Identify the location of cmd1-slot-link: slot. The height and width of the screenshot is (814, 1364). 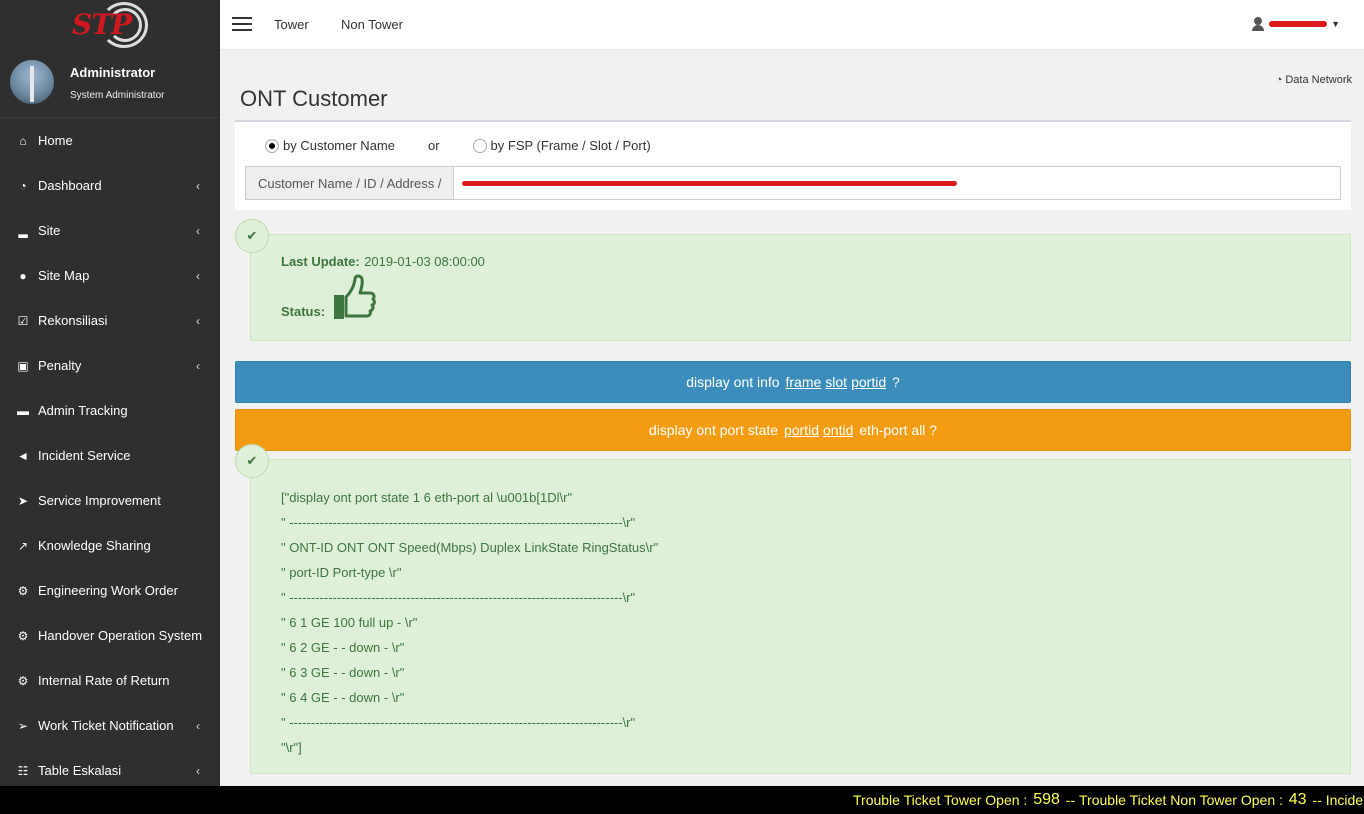
(836, 382).